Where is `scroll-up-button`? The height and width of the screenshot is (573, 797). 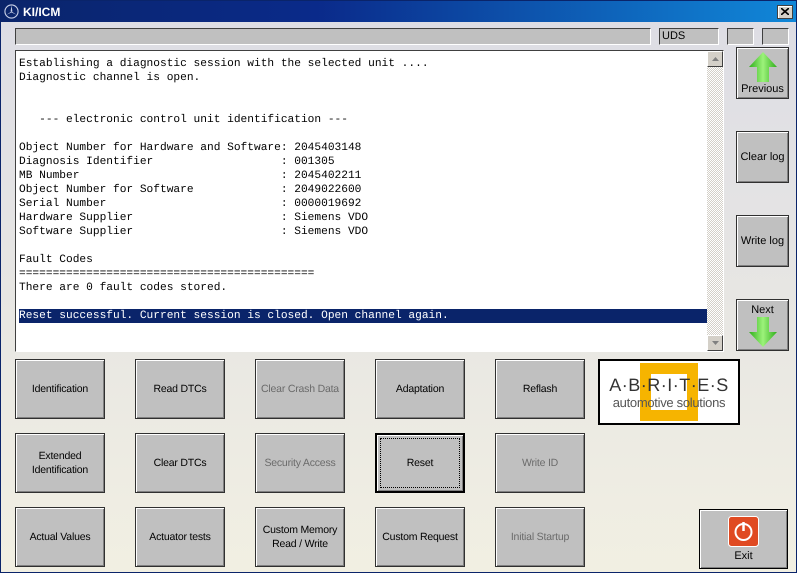
scroll-up-button is located at coordinates (715, 59).